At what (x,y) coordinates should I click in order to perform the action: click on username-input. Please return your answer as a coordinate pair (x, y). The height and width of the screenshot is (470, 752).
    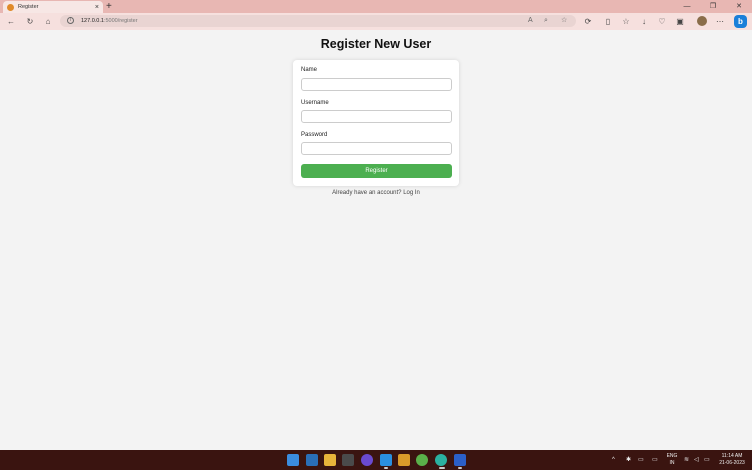
    Looking at the image, I should click on (376, 116).